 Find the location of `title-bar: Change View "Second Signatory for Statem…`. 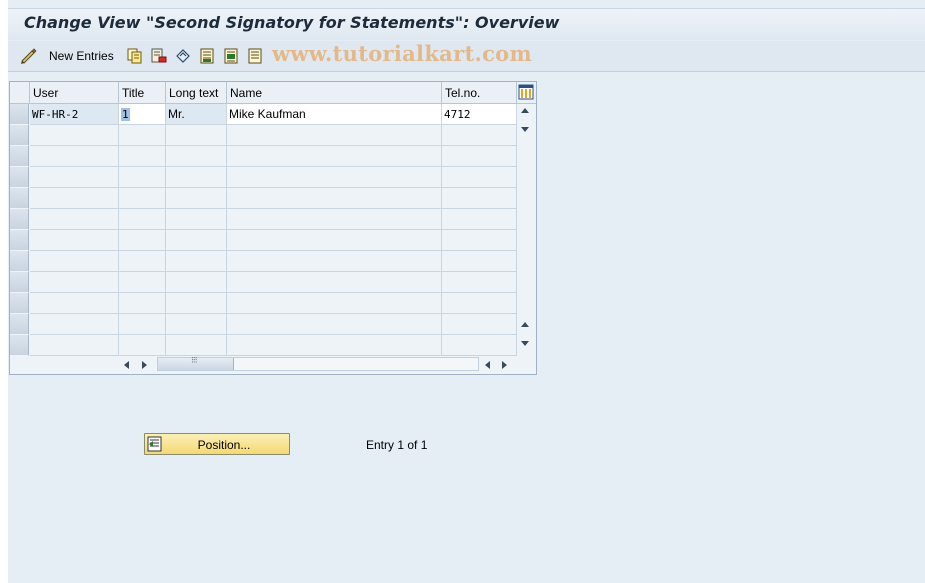

title-bar: Change View "Second Signatory for Statem… is located at coordinates (466, 24).